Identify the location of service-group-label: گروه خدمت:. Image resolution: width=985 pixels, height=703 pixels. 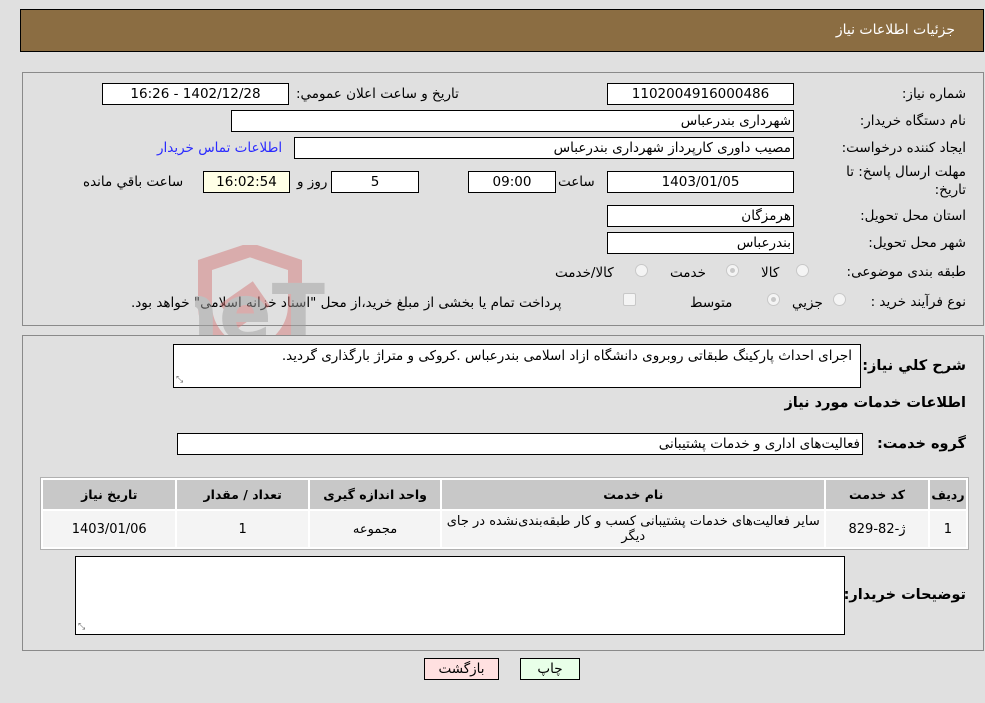
(921, 444).